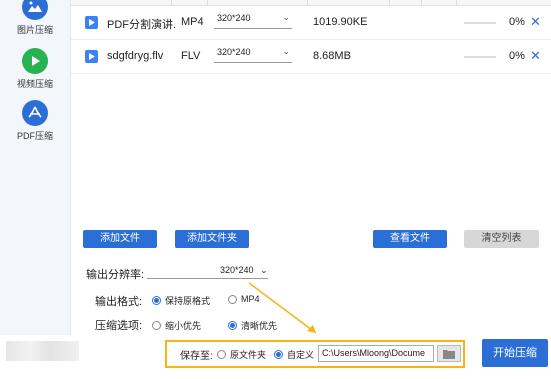 The width and height of the screenshot is (551, 379). Describe the element at coordinates (248, 355) in the screenshot. I see `radio-label: 原文件夹` at that location.